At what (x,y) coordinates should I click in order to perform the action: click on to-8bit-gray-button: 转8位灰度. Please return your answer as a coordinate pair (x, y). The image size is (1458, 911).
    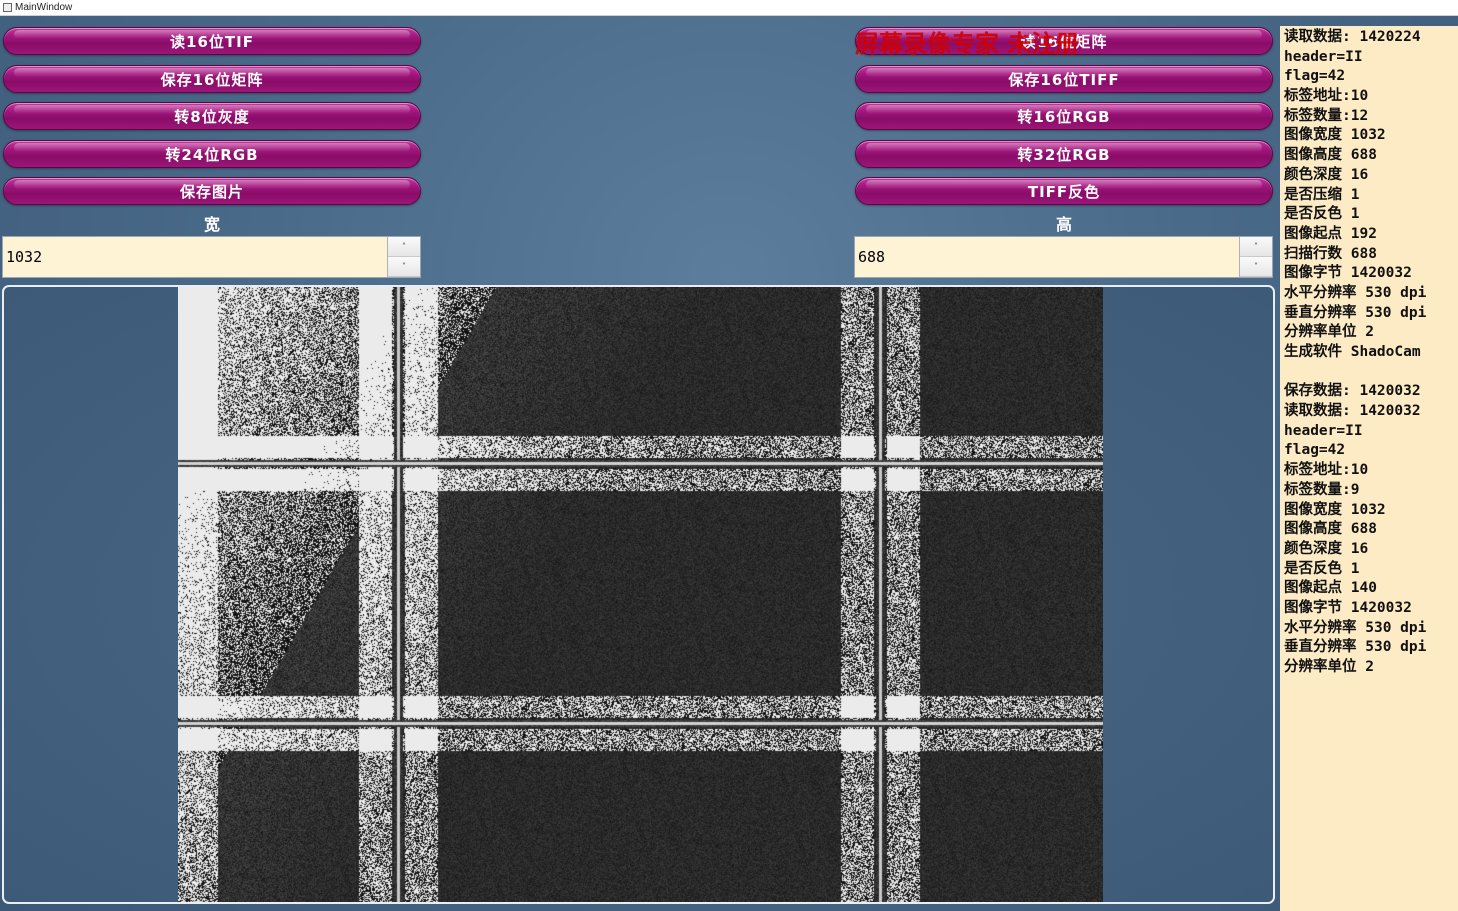
    Looking at the image, I should click on (212, 116).